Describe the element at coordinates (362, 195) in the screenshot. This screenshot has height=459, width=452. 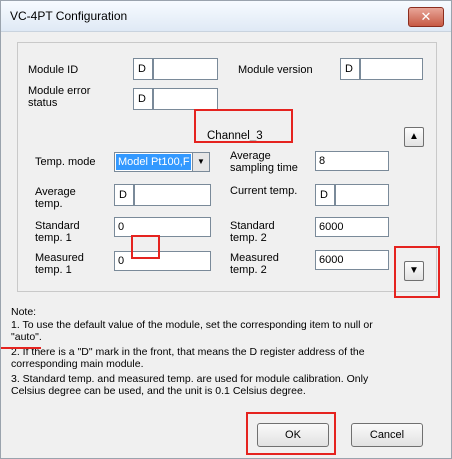
I see `current-temp-field` at that location.